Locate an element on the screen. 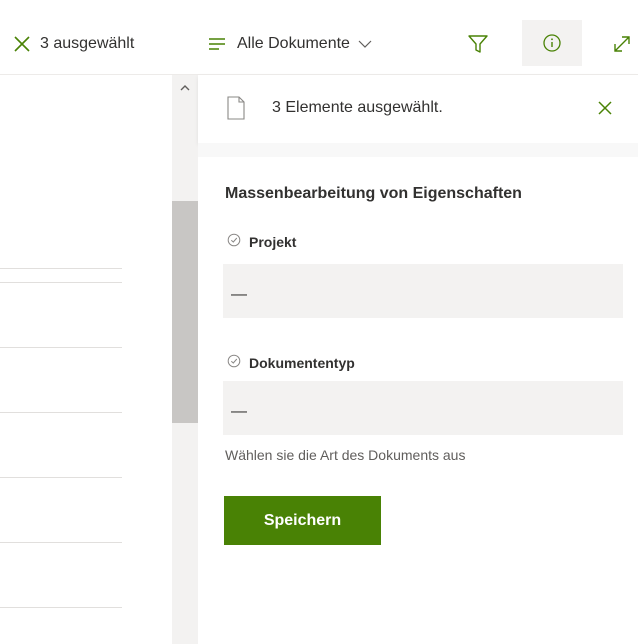 Image resolution: width=638 pixels, height=644 pixels. field-label-text: Projekt is located at coordinates (273, 241).